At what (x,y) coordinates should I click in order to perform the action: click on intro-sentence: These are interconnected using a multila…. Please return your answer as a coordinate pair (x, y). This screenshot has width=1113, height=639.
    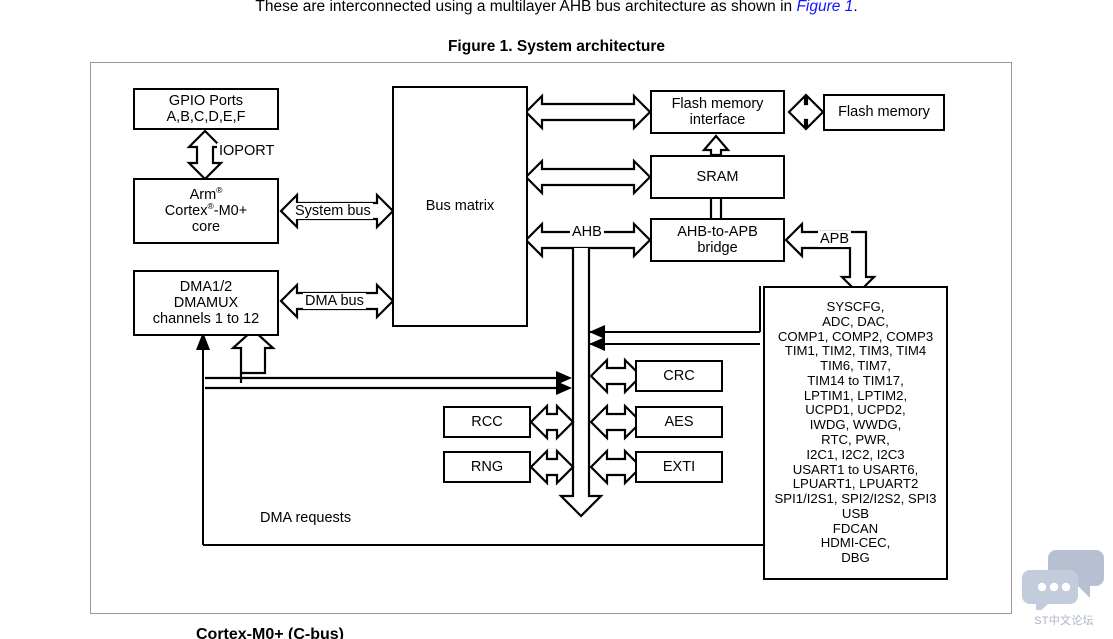
    Looking at the image, I should click on (556, 8).